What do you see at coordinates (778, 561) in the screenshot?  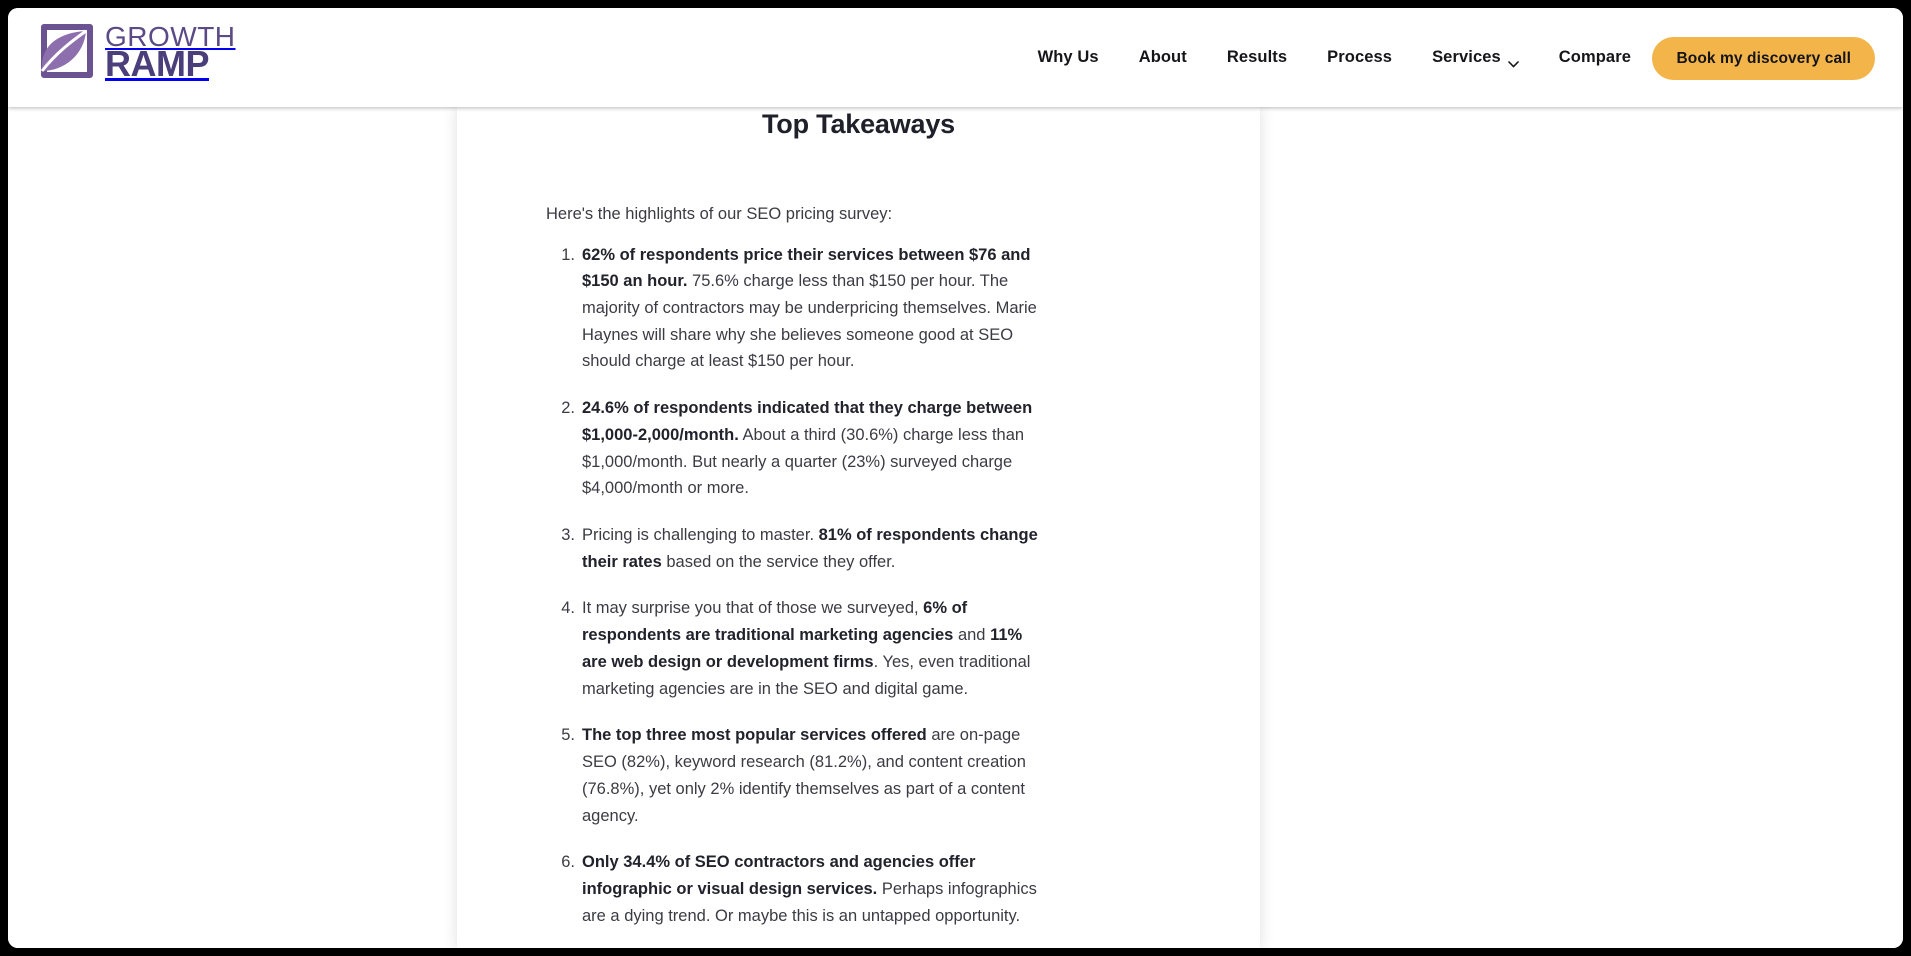 I see `takeaway-text: based on the service they offer.` at bounding box center [778, 561].